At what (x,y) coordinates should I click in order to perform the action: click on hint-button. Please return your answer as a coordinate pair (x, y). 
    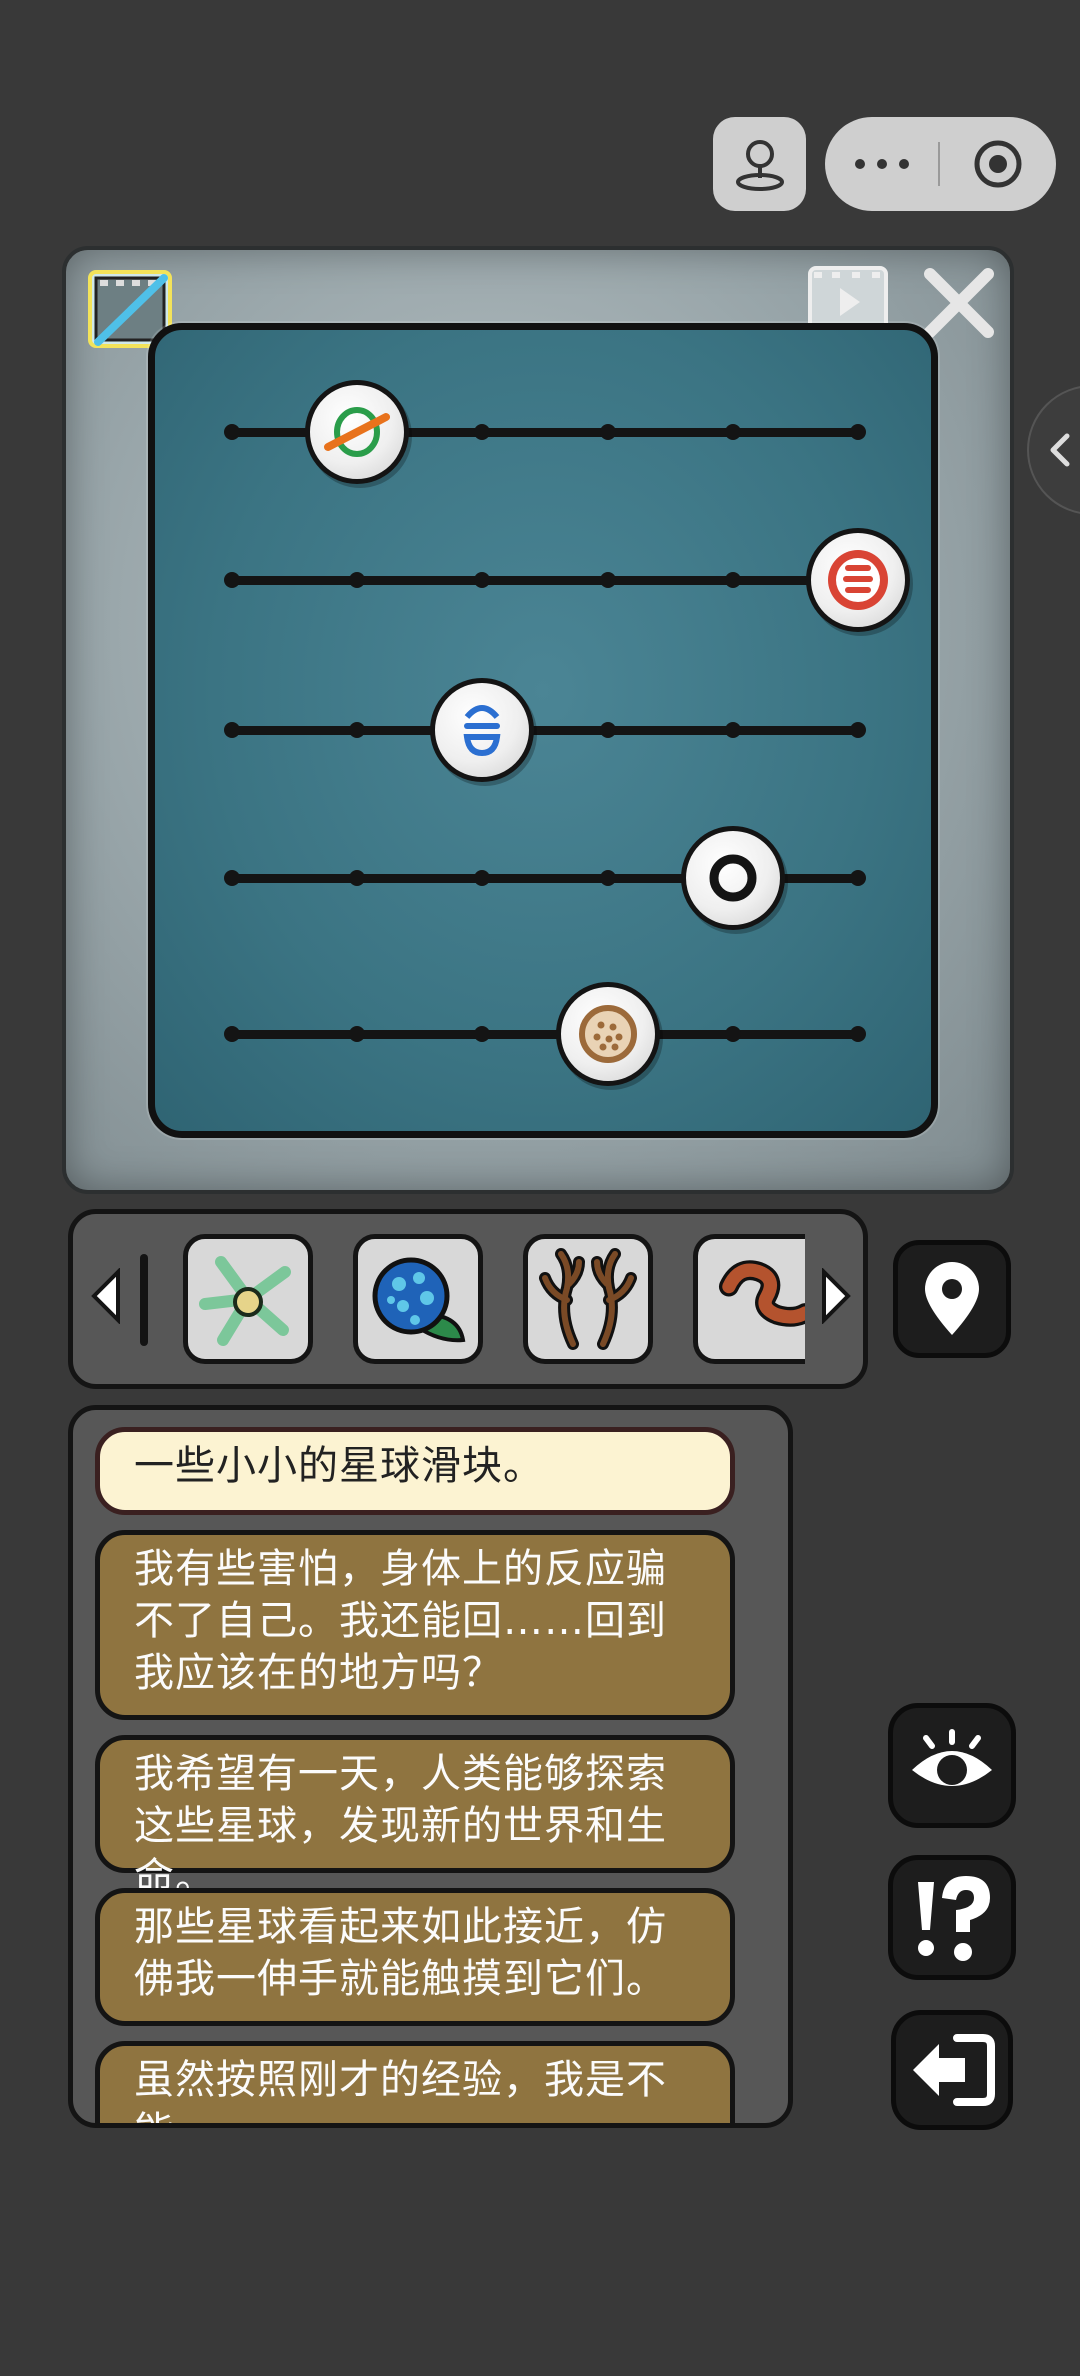
    Looking at the image, I should click on (952, 1917).